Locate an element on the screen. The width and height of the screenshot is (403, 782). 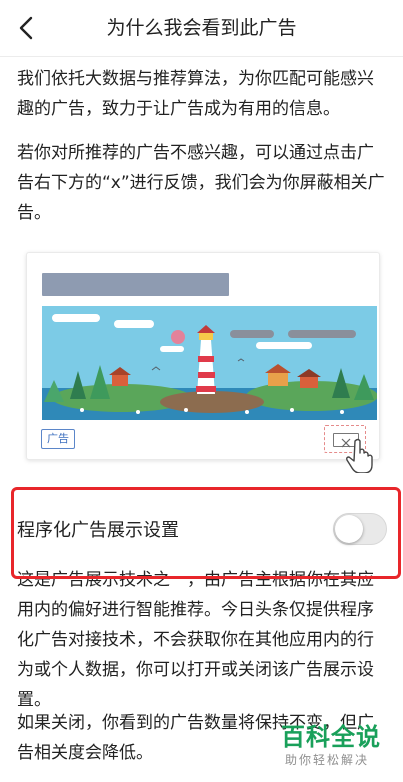
hand-pointer-icon is located at coordinates (359, 455).